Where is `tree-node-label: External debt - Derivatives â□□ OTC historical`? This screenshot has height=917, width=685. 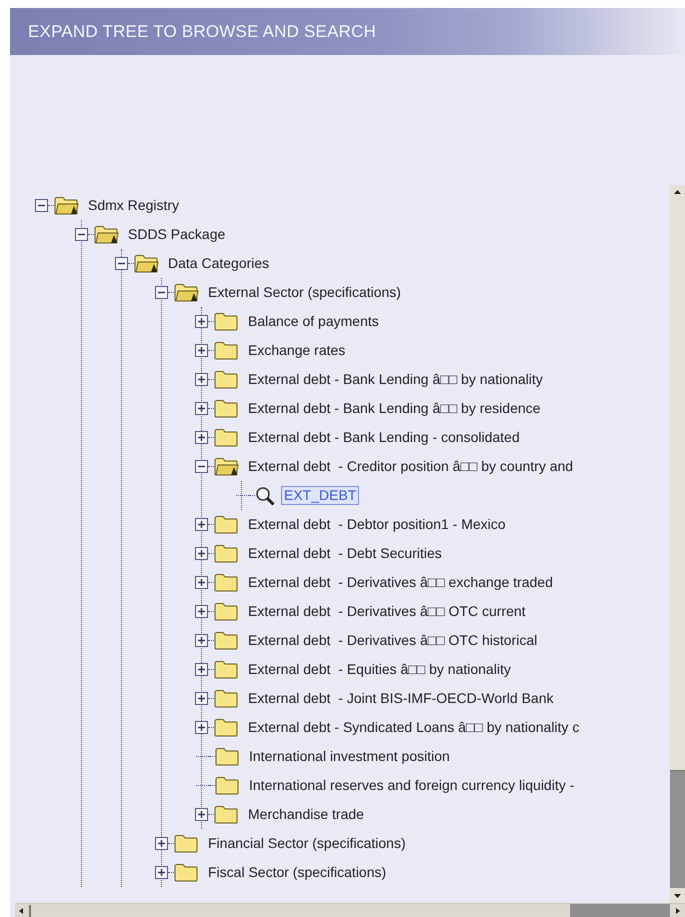
tree-node-label: External debt - Derivatives â□□ OTC historical is located at coordinates (392, 640).